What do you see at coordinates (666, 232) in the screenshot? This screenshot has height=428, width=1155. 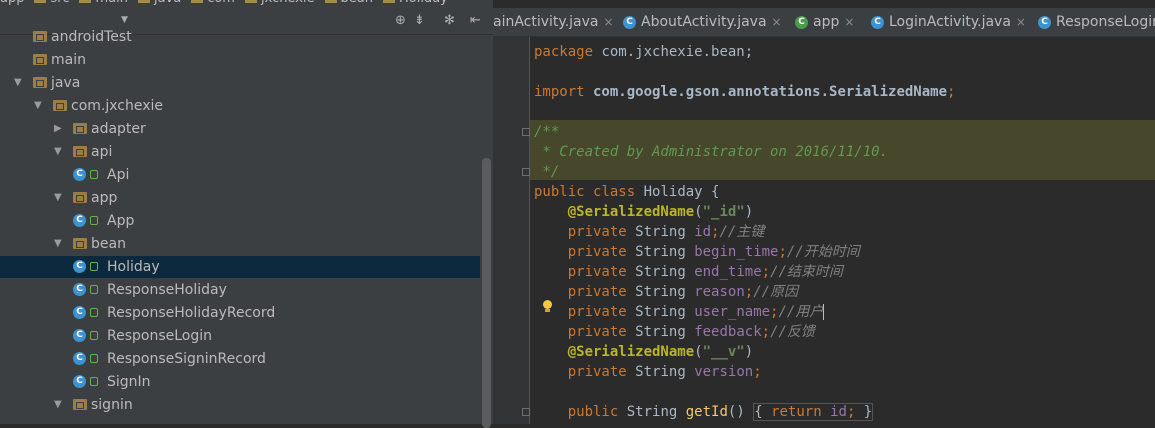 I see `code-line: private String id;//主键` at bounding box center [666, 232].